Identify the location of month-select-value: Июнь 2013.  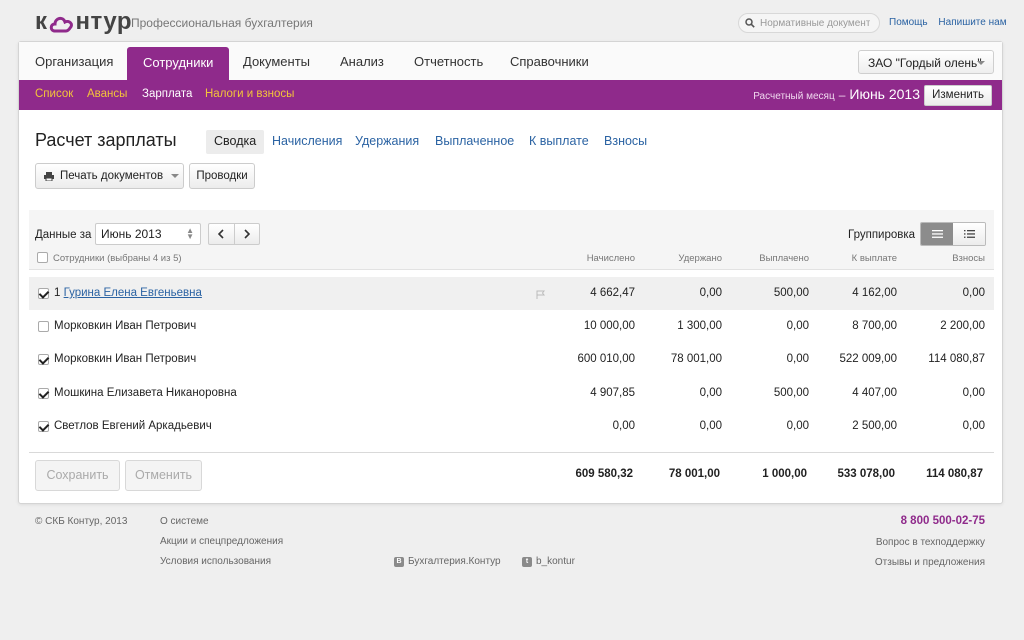
(131, 234).